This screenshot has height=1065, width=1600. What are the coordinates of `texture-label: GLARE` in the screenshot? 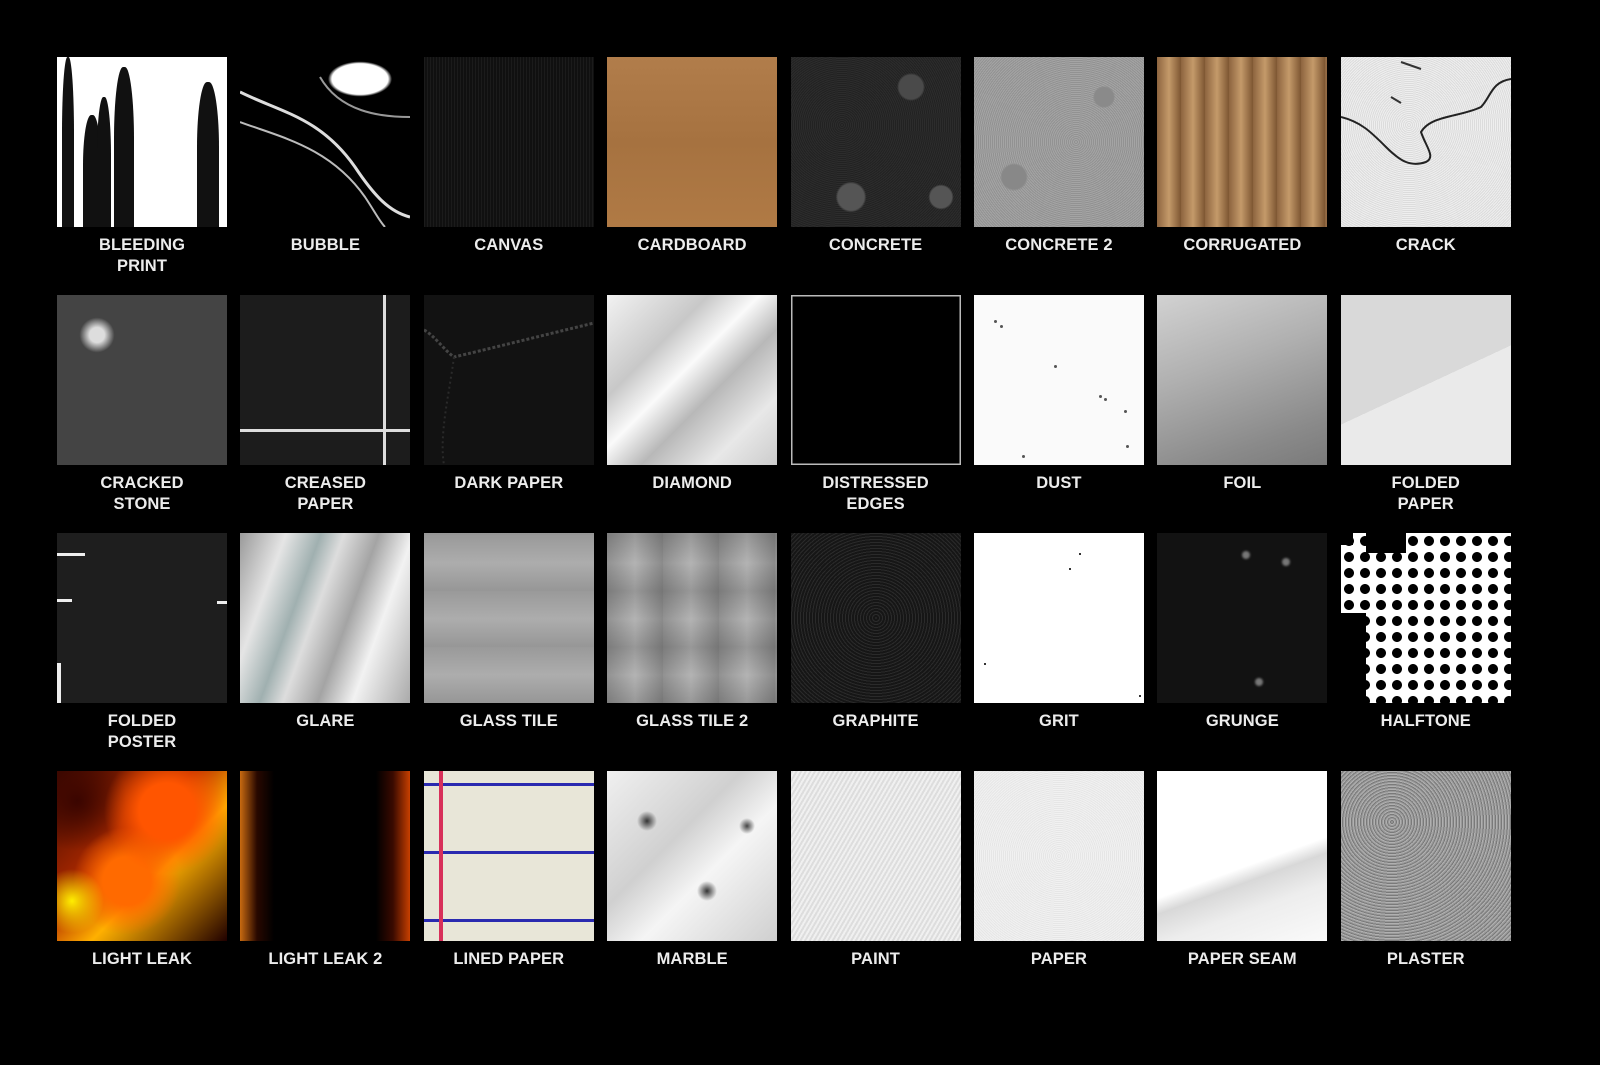 It's located at (325, 721).